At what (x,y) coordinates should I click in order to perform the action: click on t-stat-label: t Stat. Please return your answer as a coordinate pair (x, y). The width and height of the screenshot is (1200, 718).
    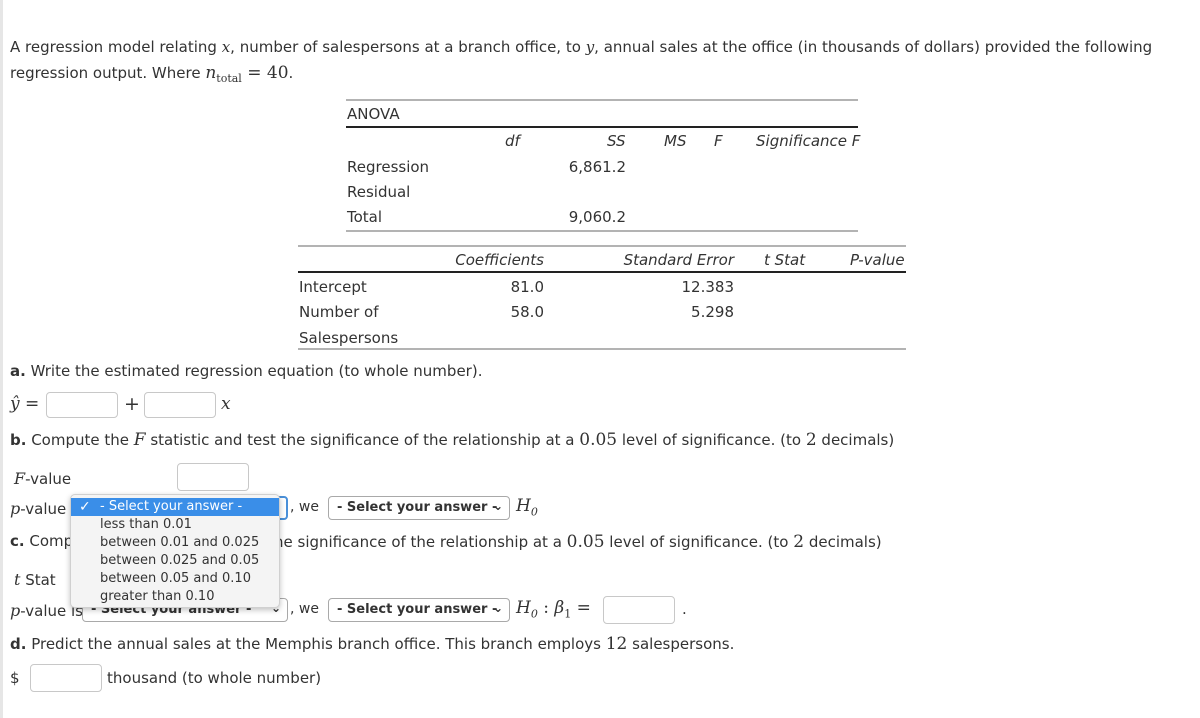
    Looking at the image, I should click on (35, 579).